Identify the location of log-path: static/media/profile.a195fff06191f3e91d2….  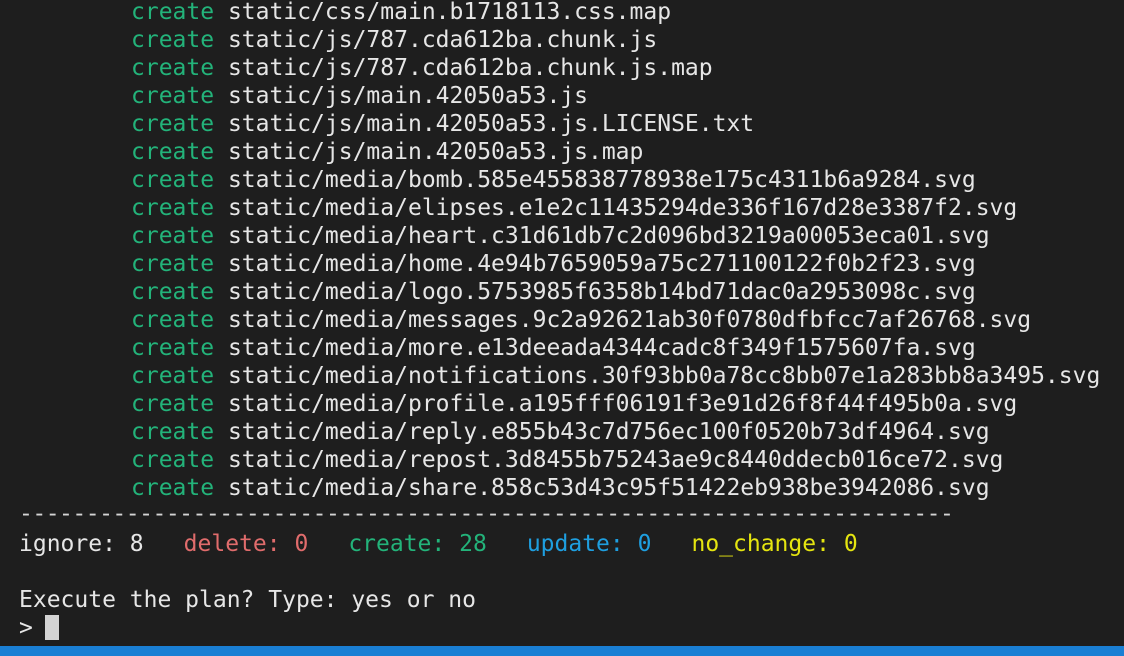
(622, 404).